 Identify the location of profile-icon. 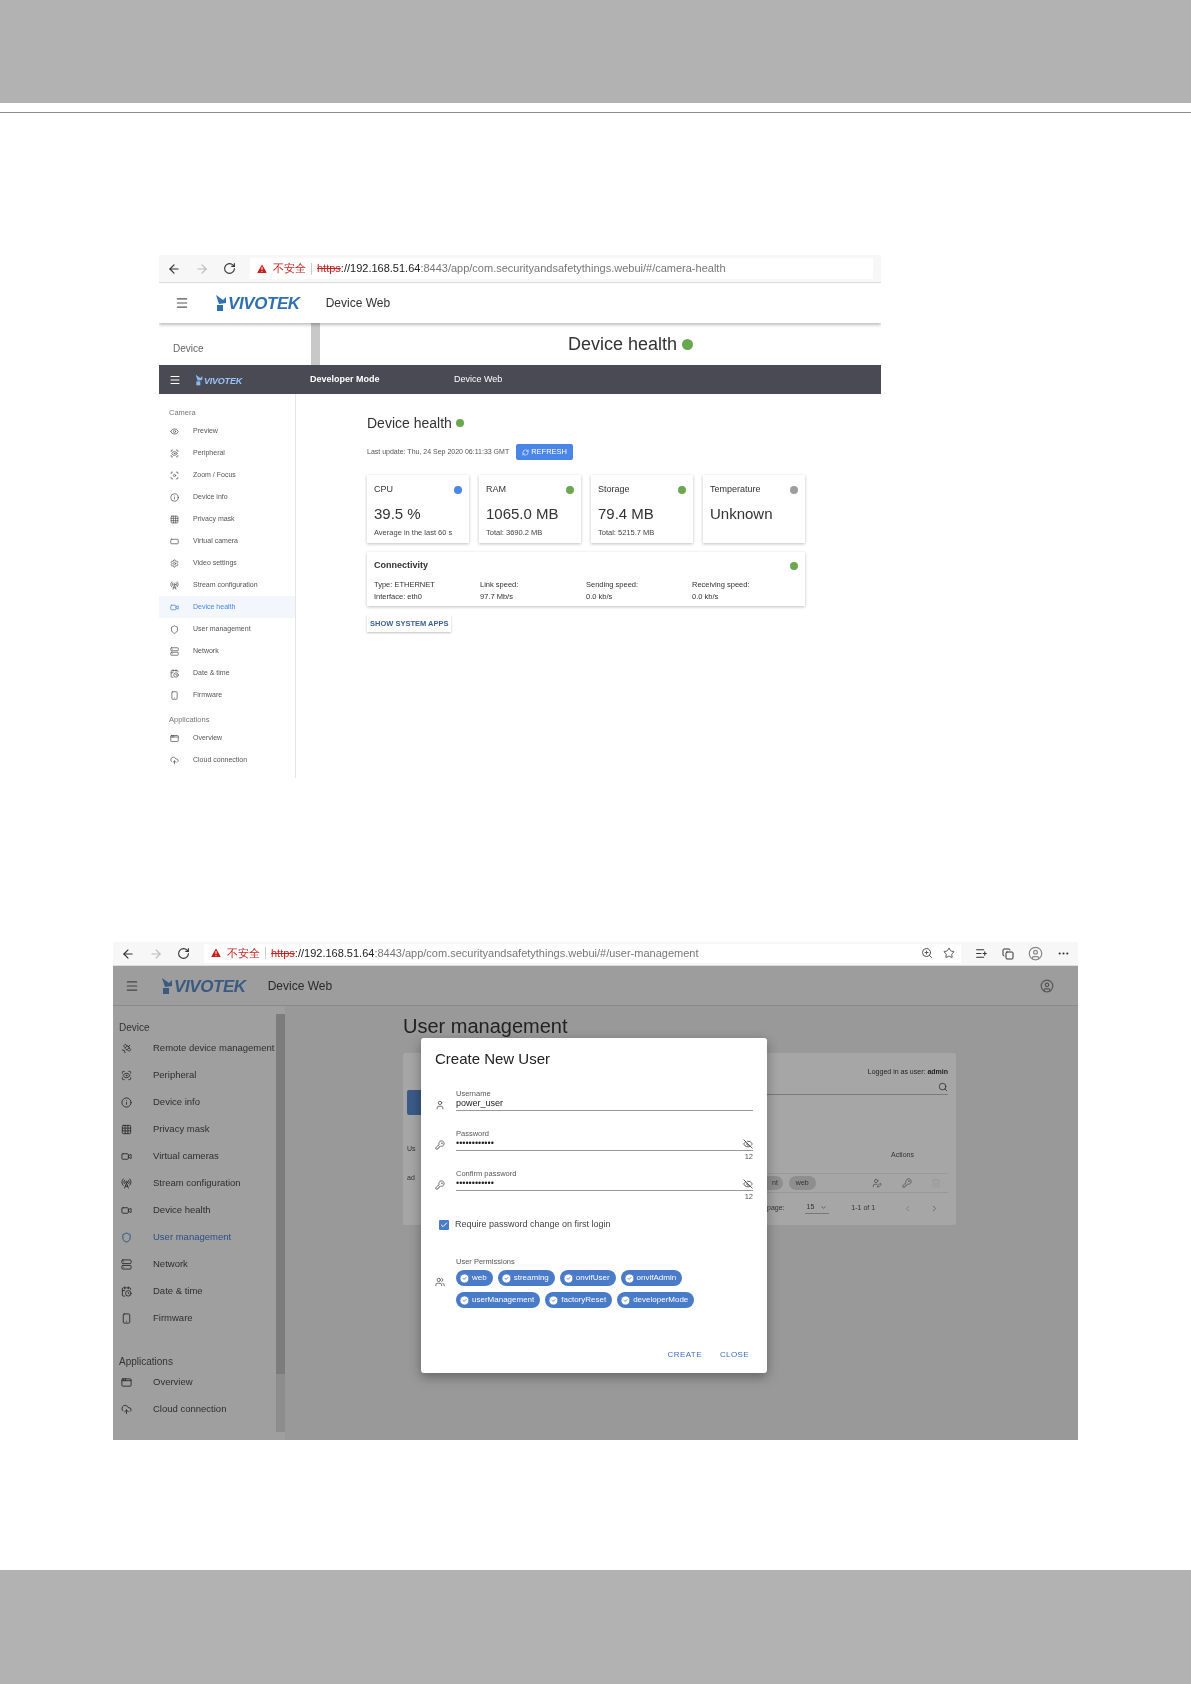
(1035, 953).